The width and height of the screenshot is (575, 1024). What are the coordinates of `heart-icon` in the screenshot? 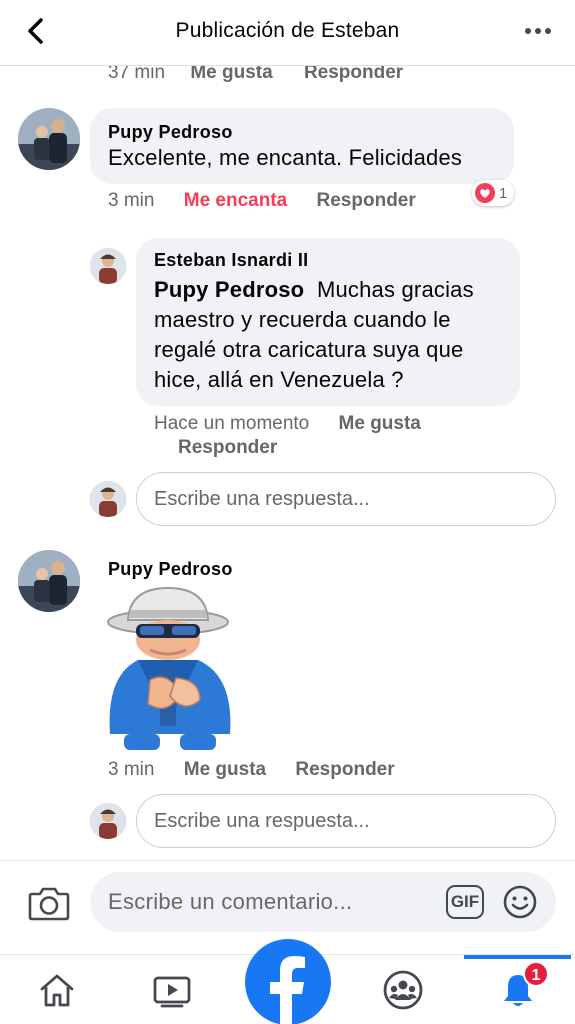 It's located at (485, 193).